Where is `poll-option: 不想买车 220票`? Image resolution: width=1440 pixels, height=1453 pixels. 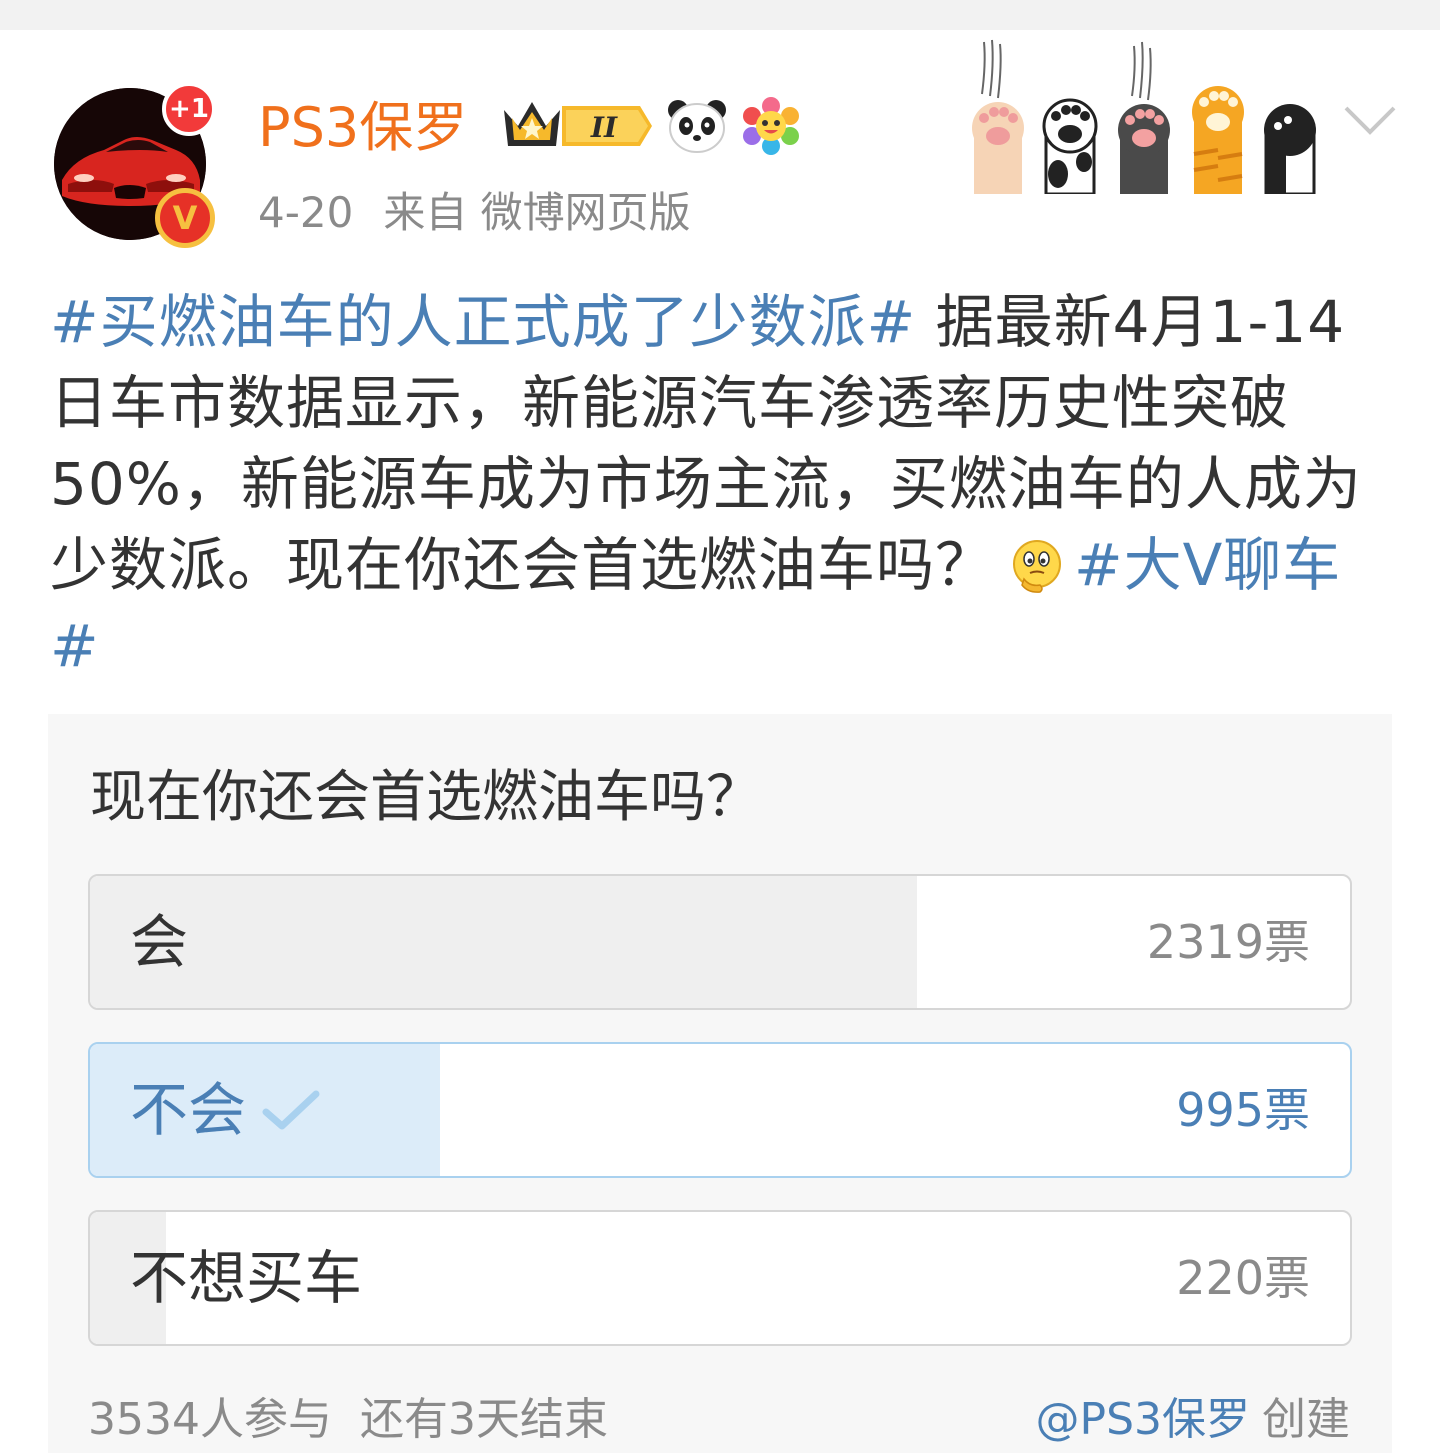
poll-option: 不想买车 220票 is located at coordinates (720, 1278).